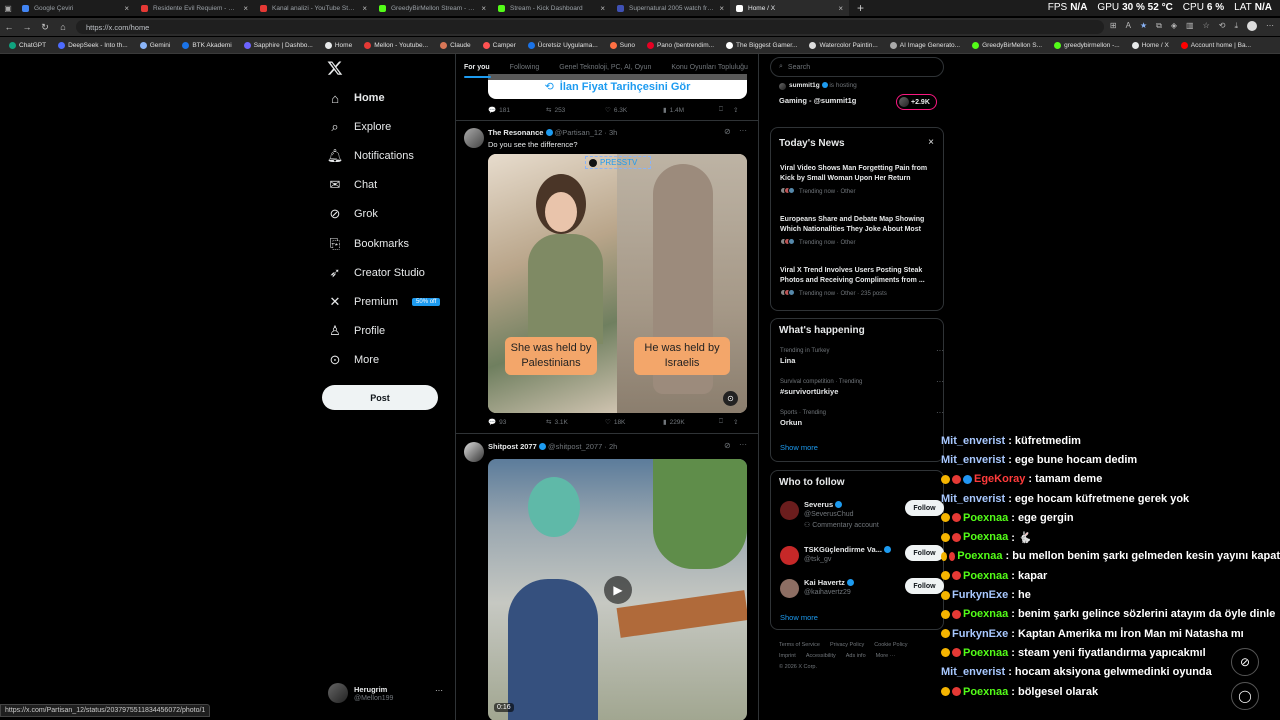 Image resolution: width=1280 pixels, height=720 pixels. I want to click on nav-item-more: ⊙ More, so click(354, 360).